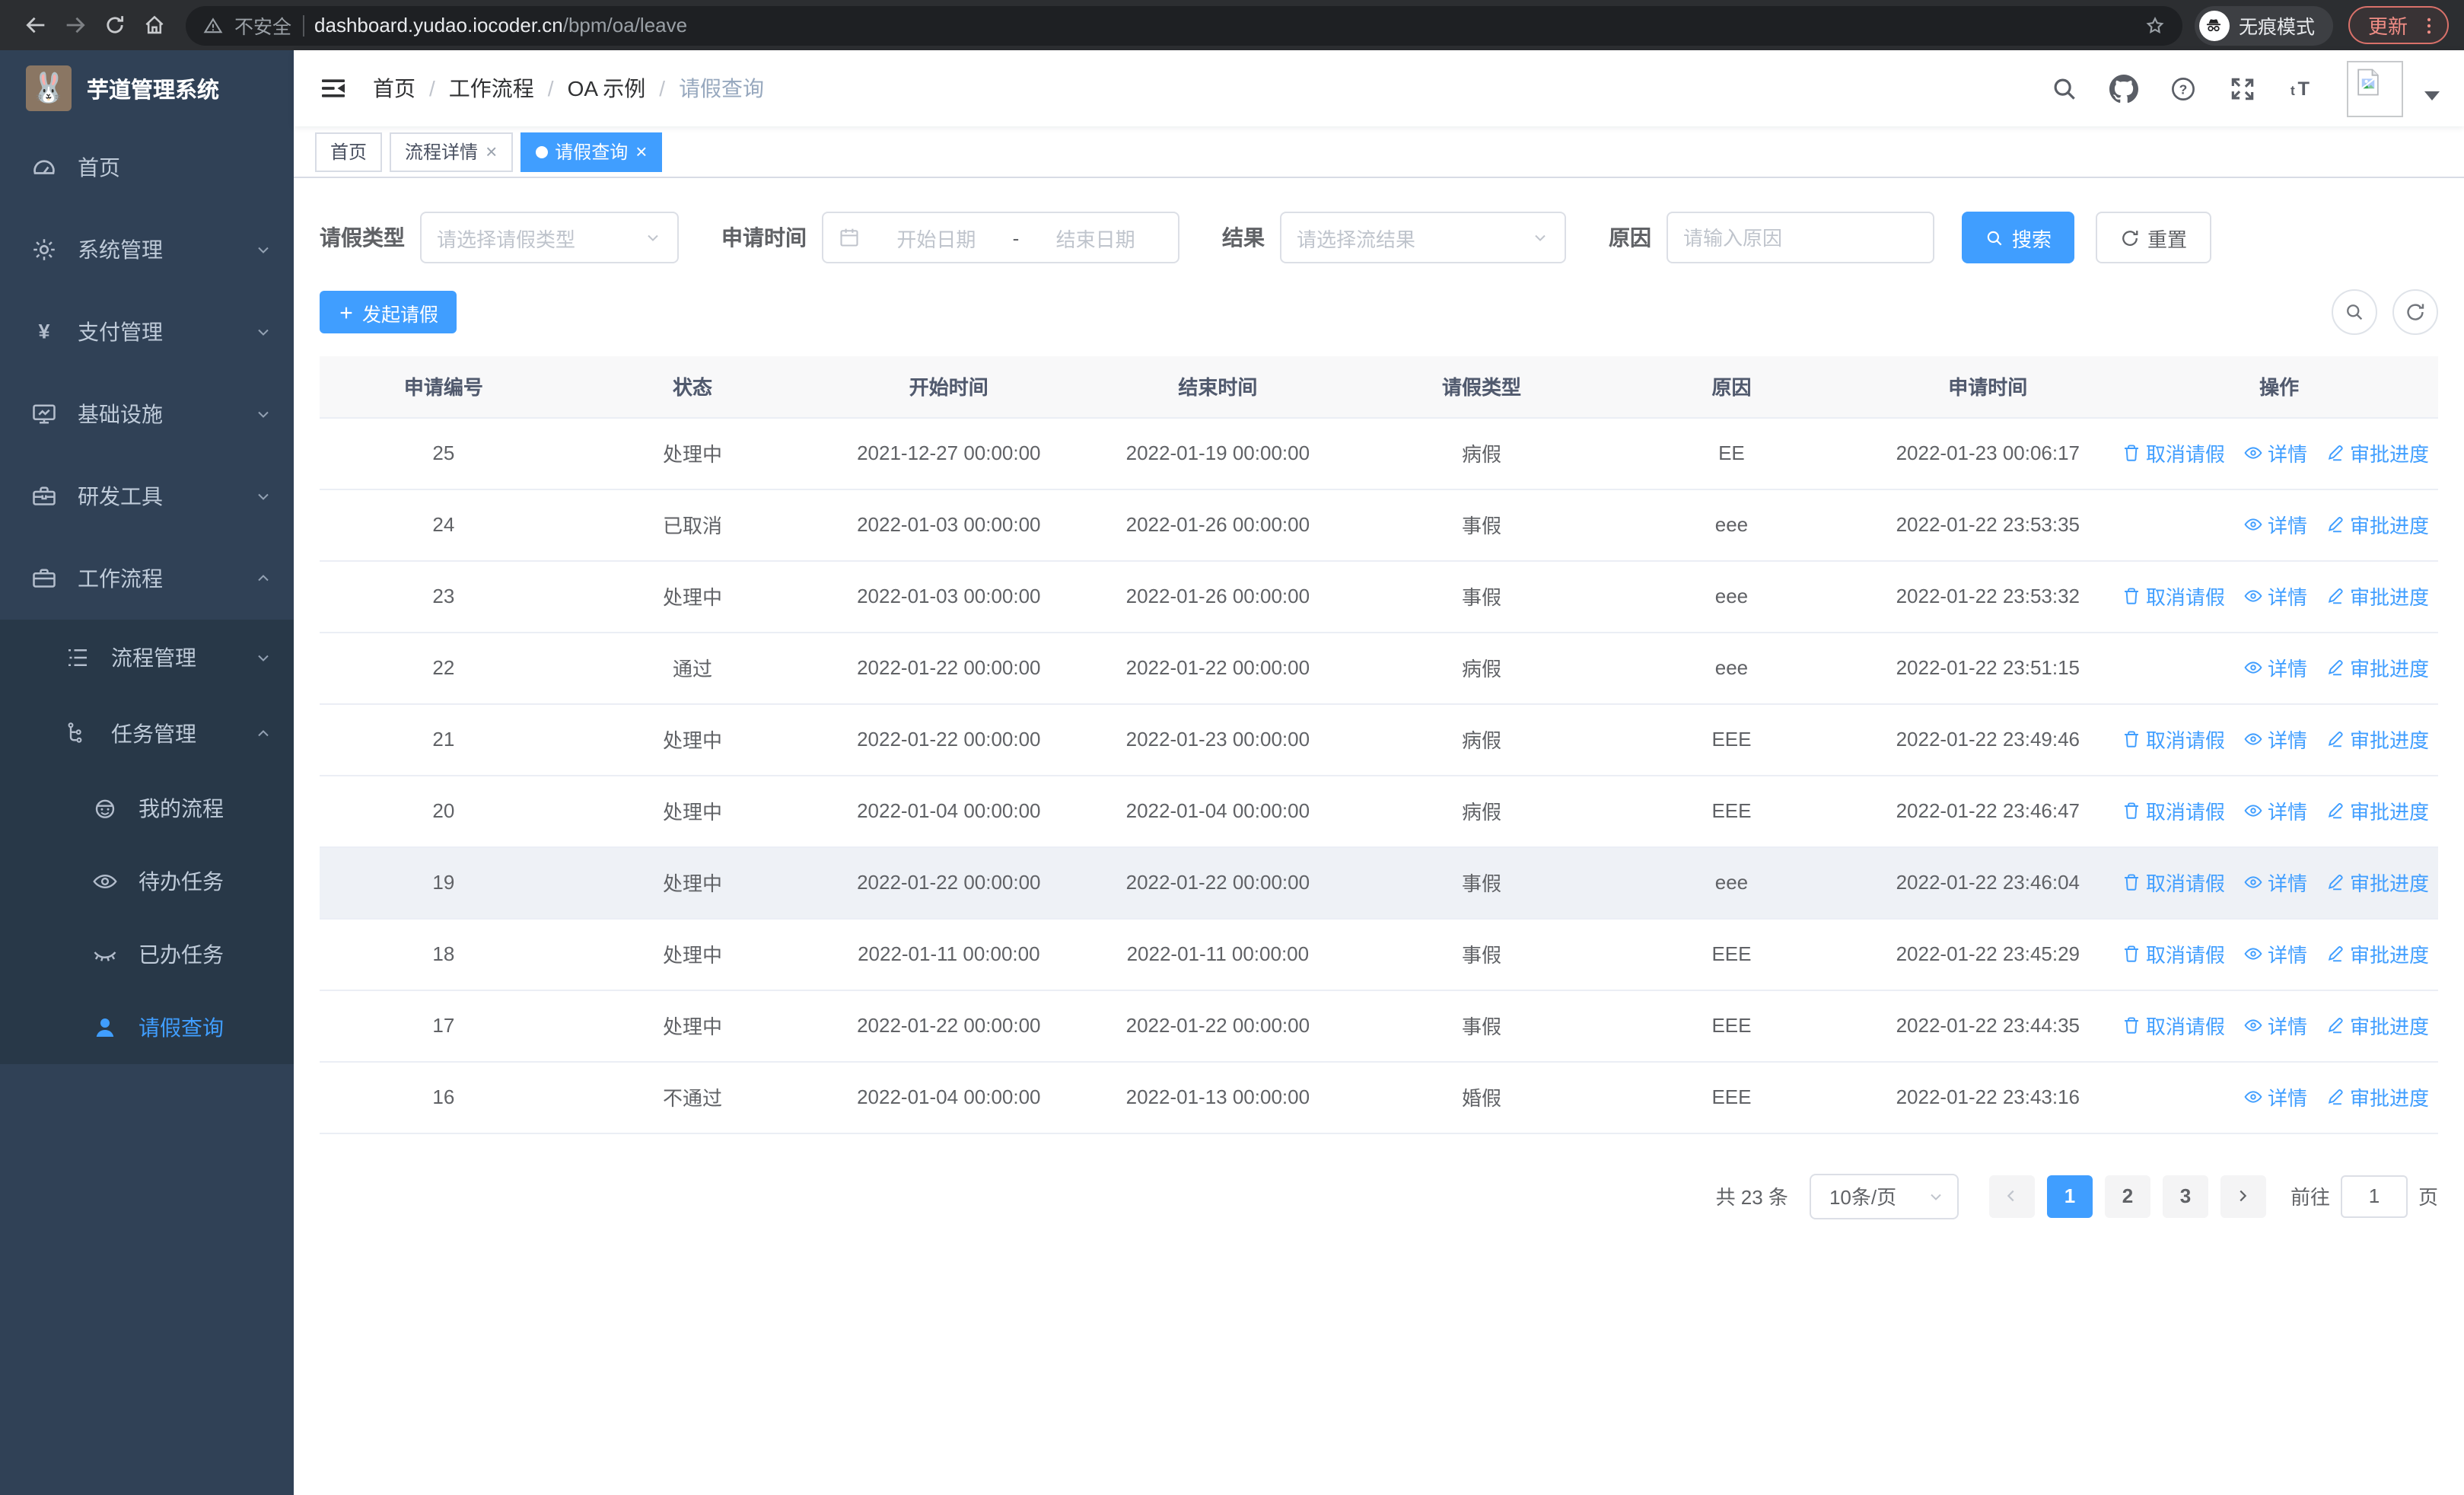  I want to click on prev-page-button, so click(2011, 1196).